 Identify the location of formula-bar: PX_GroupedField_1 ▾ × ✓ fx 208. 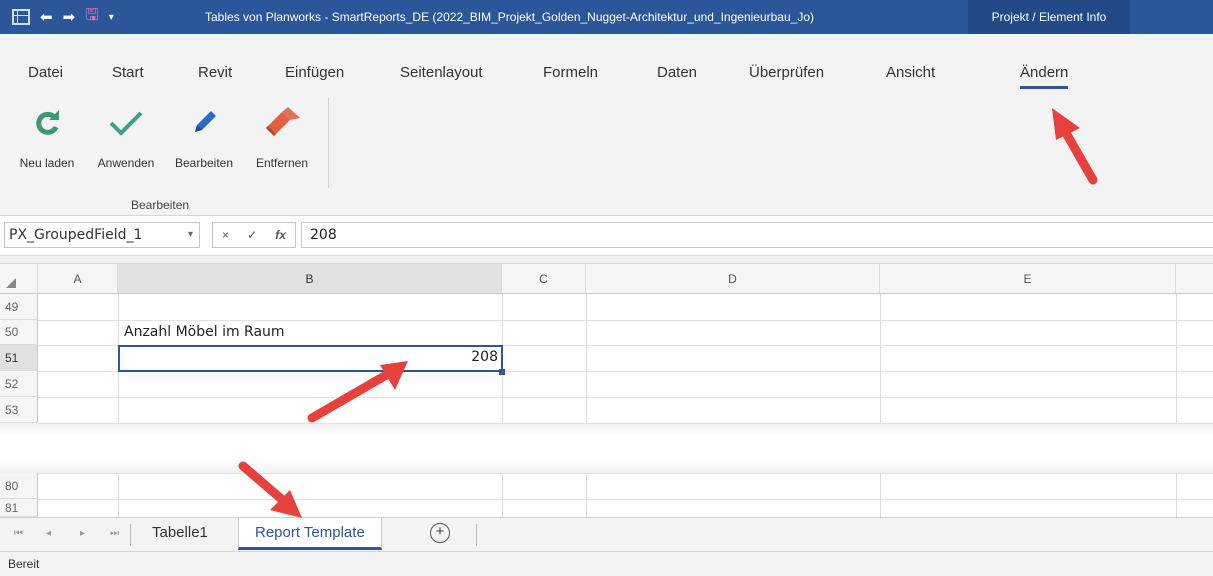
(606, 236).